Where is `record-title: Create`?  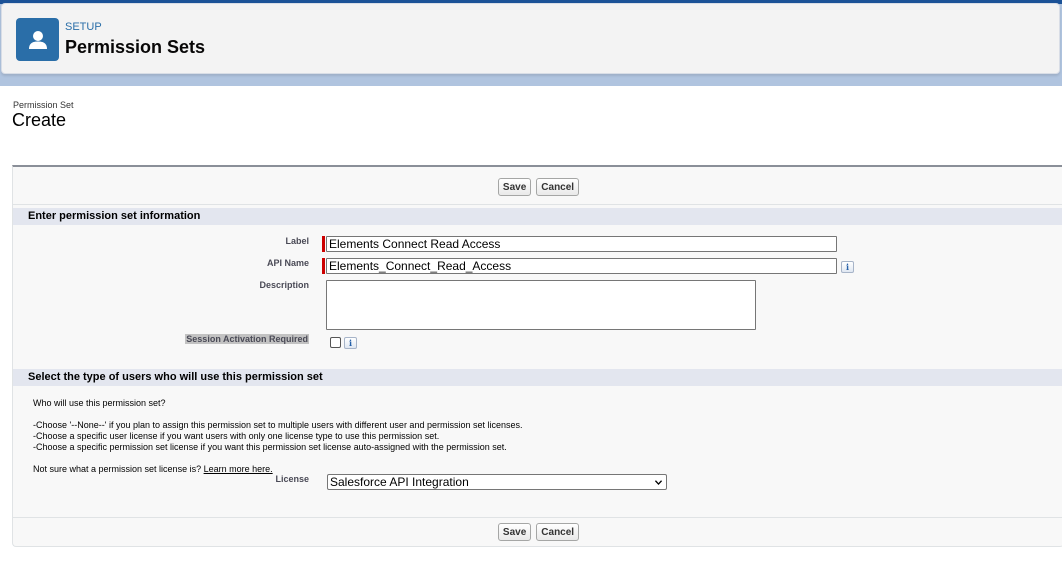
record-title: Create is located at coordinates (39, 120).